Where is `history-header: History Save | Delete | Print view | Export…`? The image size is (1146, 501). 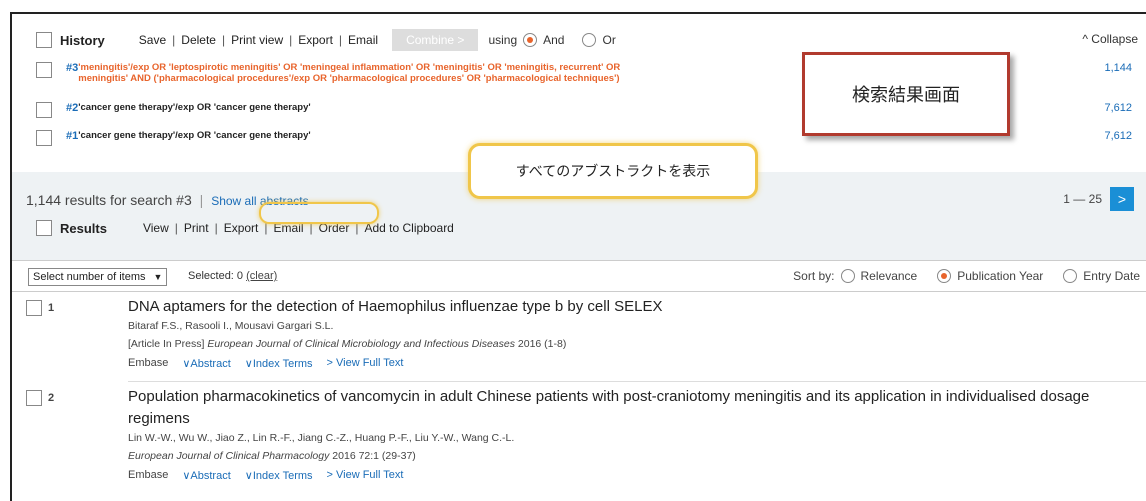 history-header: History Save | Delete | Print view | Export… is located at coordinates (591, 40).